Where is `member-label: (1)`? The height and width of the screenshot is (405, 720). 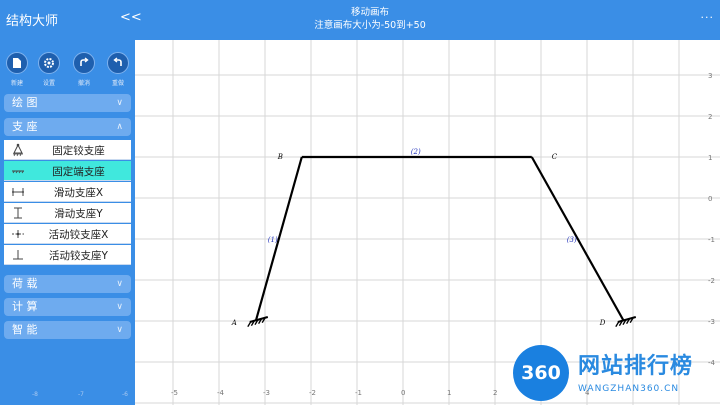 member-label: (1) is located at coordinates (273, 240).